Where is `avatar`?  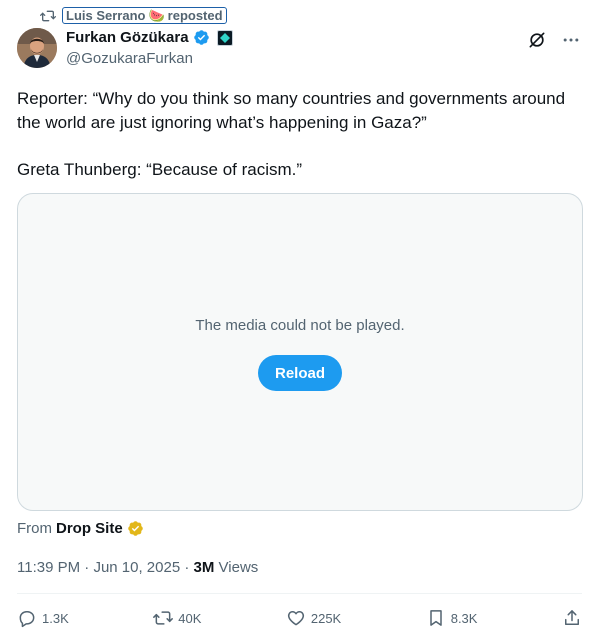 avatar is located at coordinates (37, 48).